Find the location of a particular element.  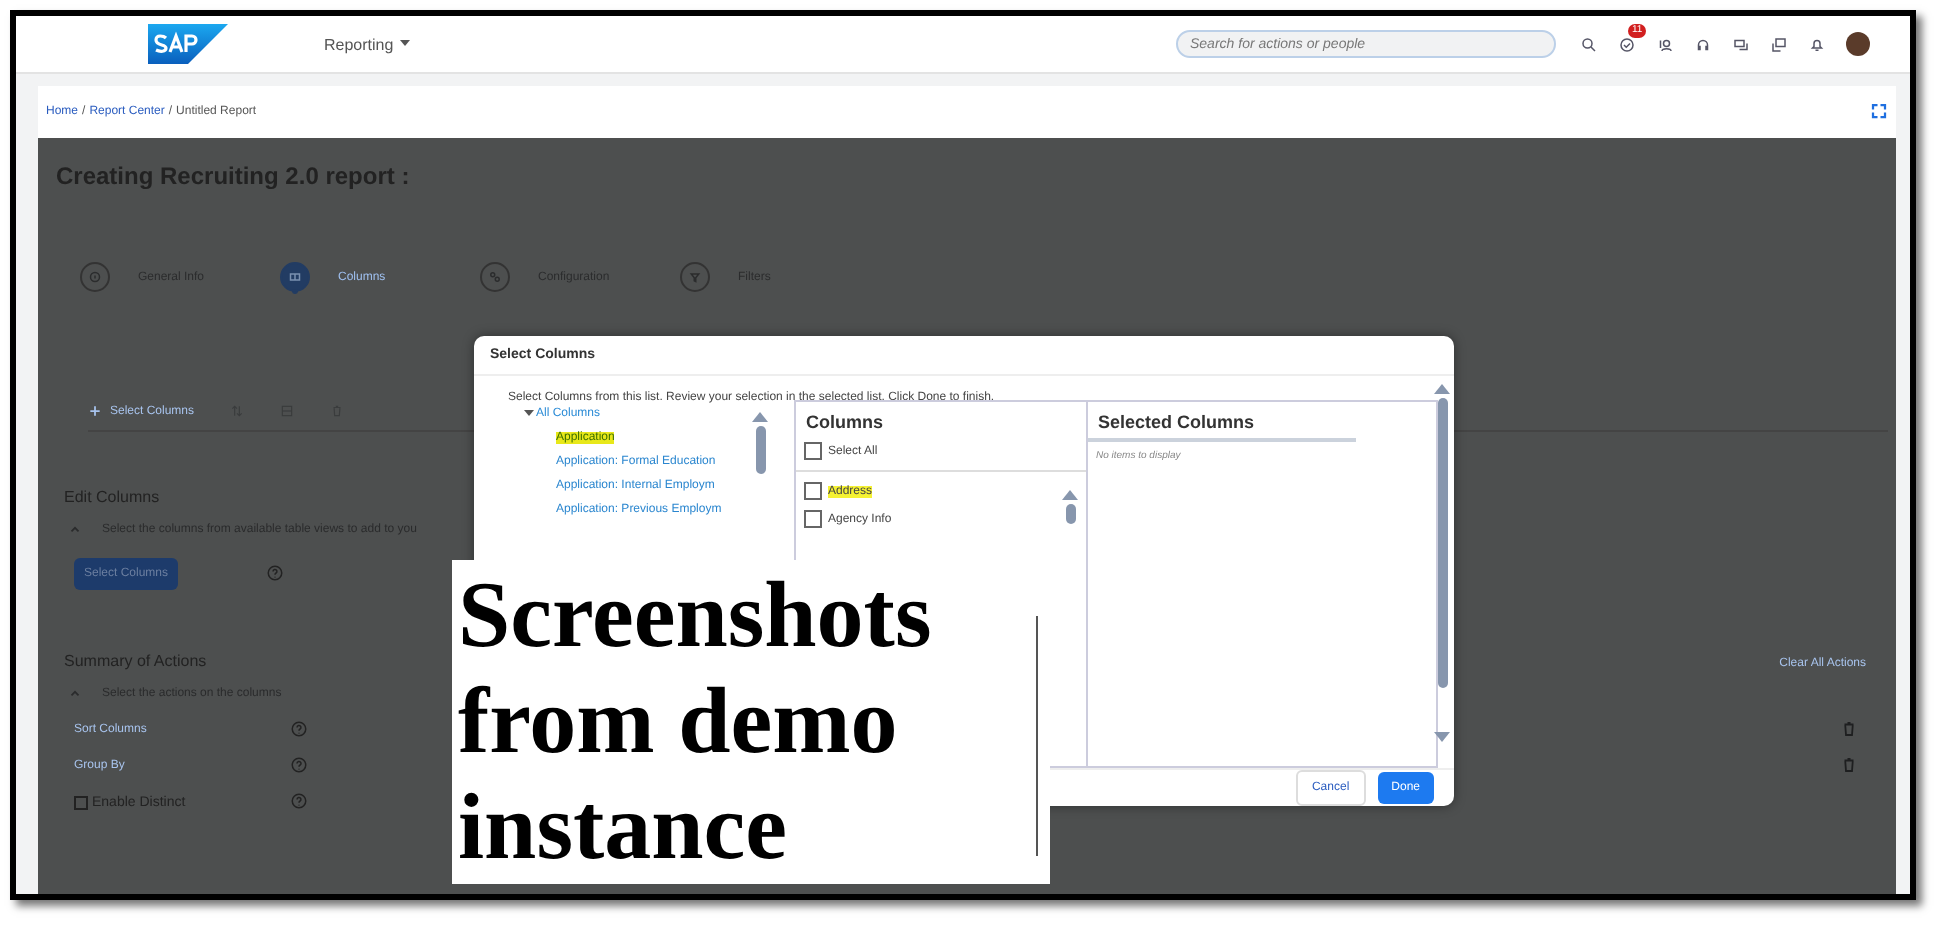

expand-caret-icon is located at coordinates (529, 414).